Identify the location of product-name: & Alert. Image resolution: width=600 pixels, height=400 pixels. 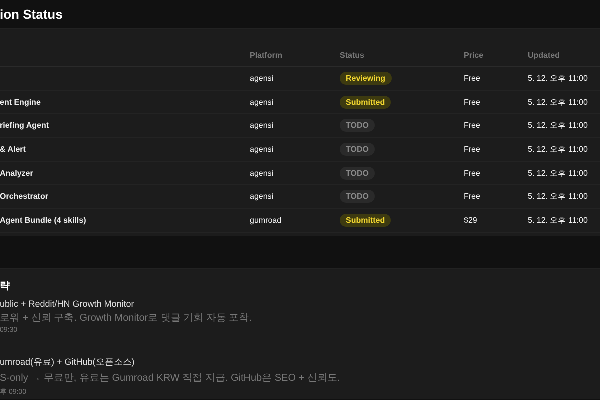
(13, 149).